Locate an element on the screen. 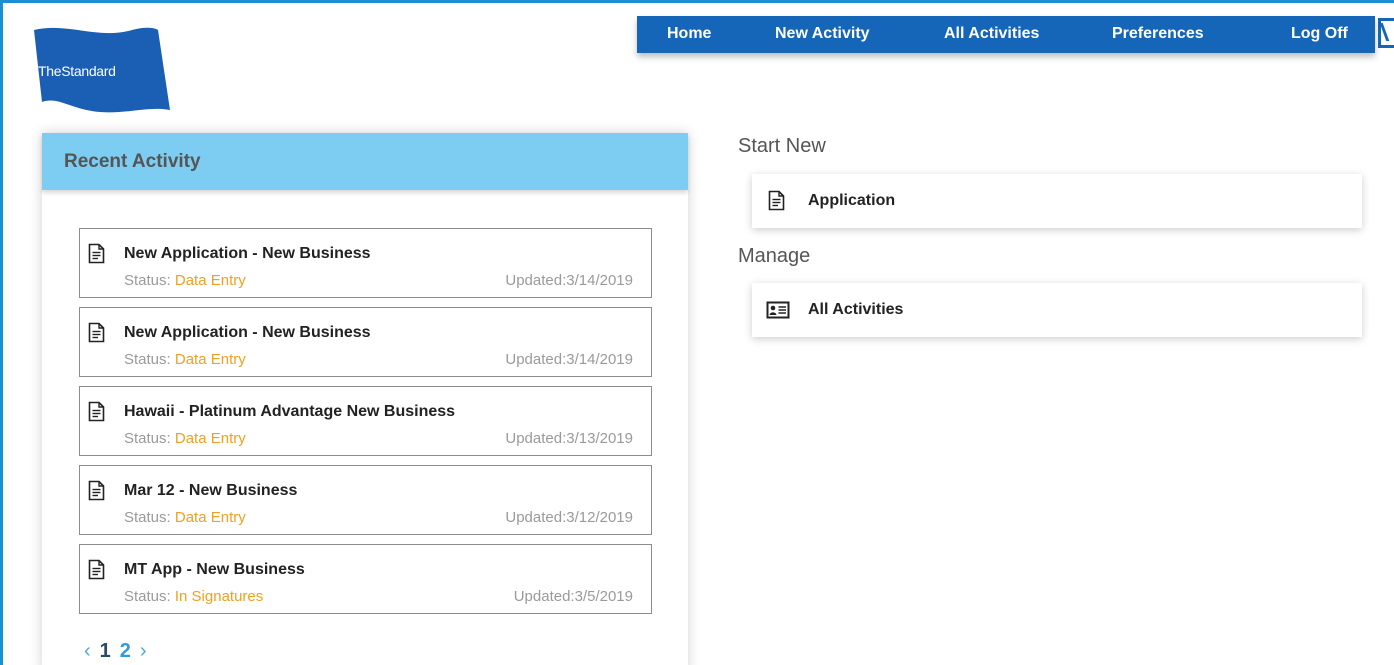 The image size is (1394, 665). pagination: ‹ 1 2 › is located at coordinates (115, 651).